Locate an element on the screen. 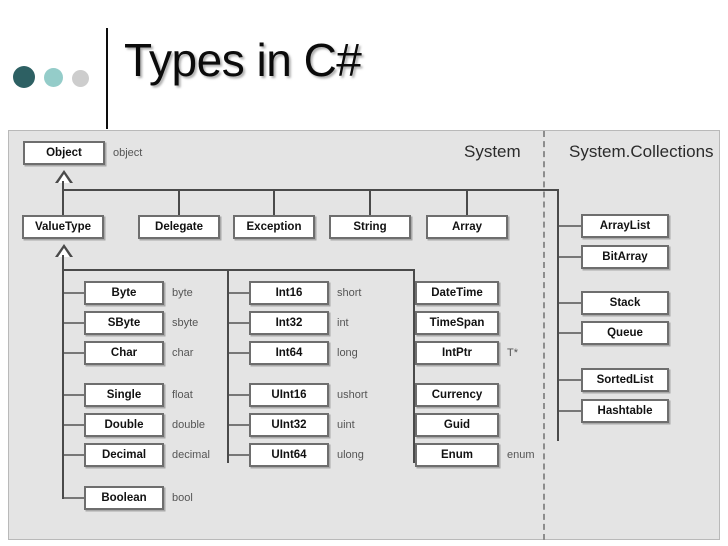  class-box-timespan: TimeSpan is located at coordinates (457, 323).